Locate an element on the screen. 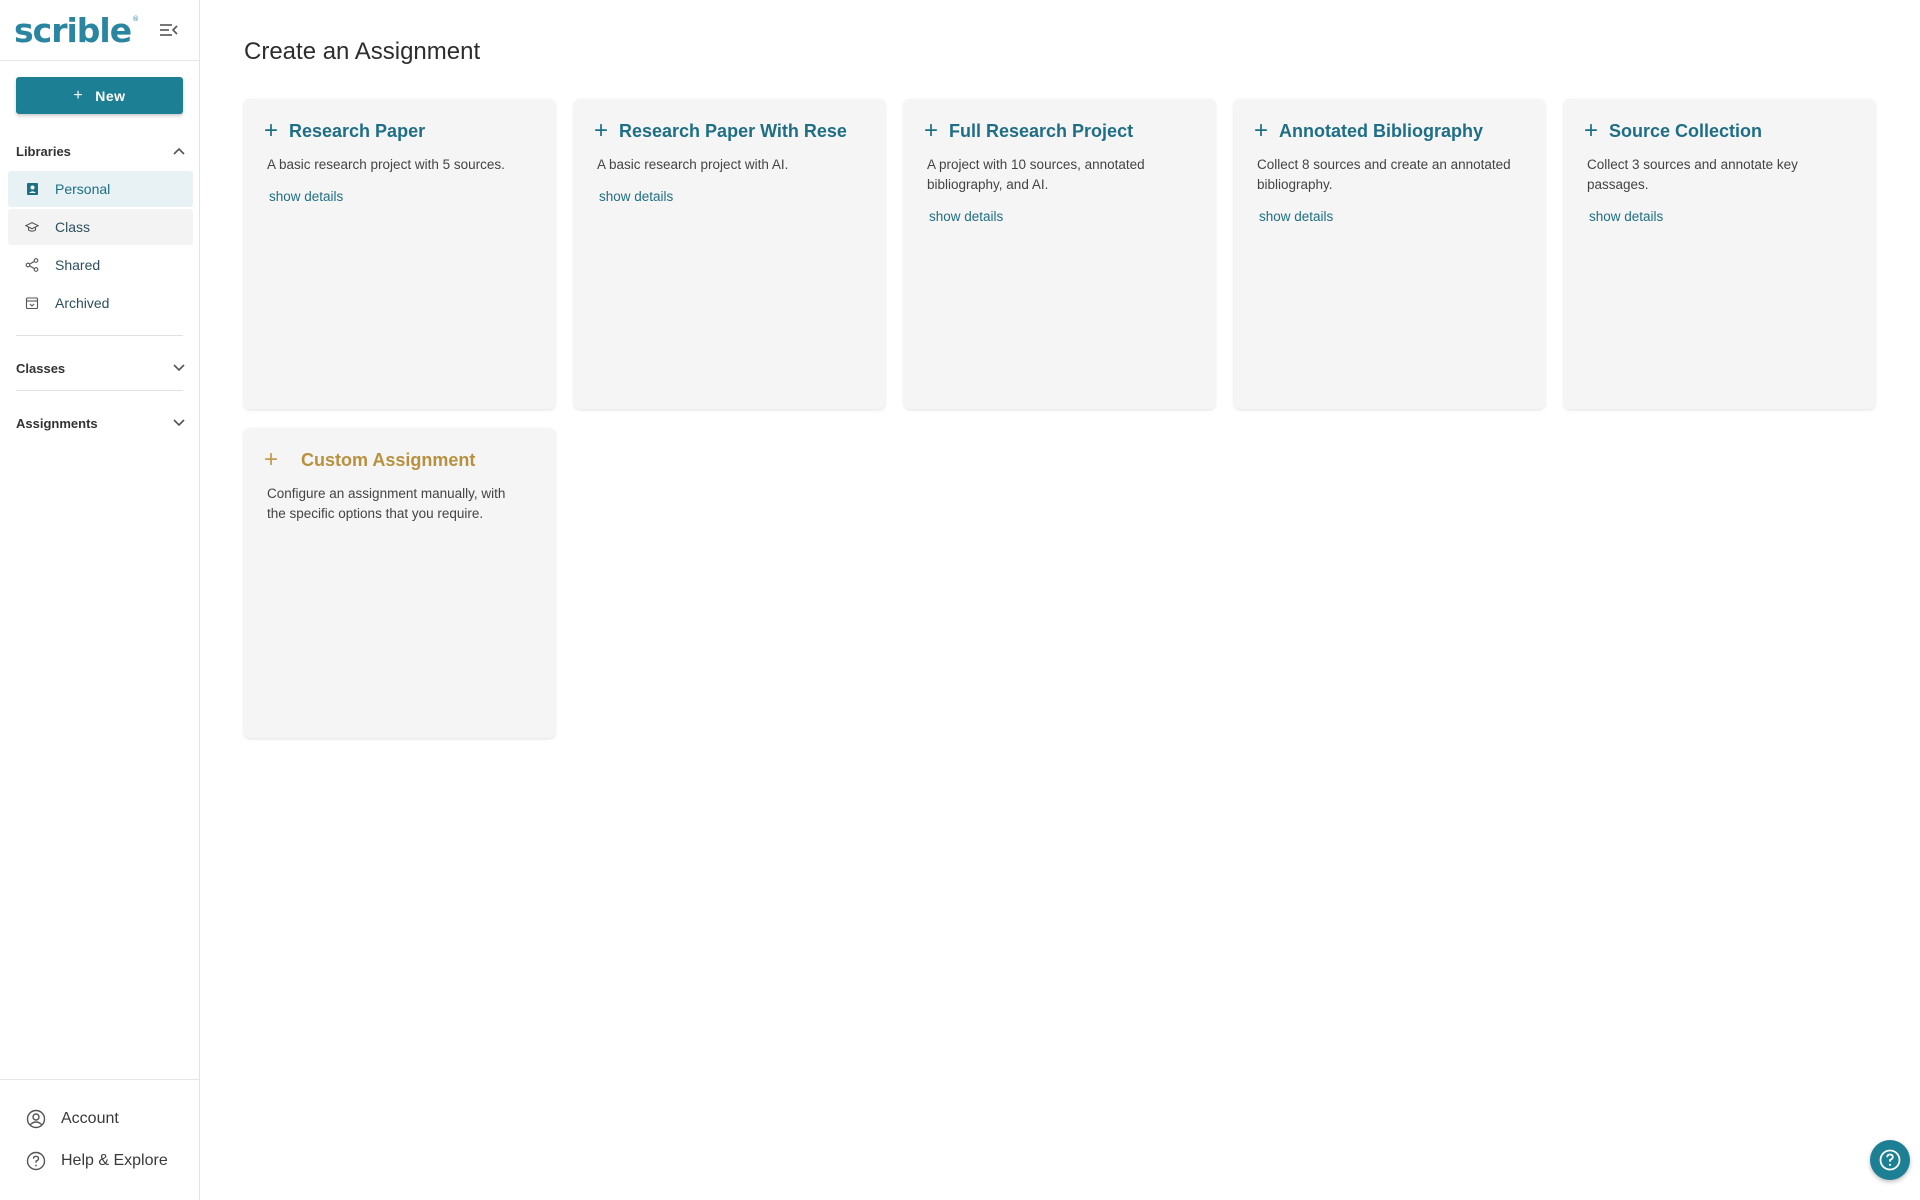 Image resolution: width=1920 pixels, height=1200 pixels. card-description: A basic research project with 5 sources. is located at coordinates (386, 164).